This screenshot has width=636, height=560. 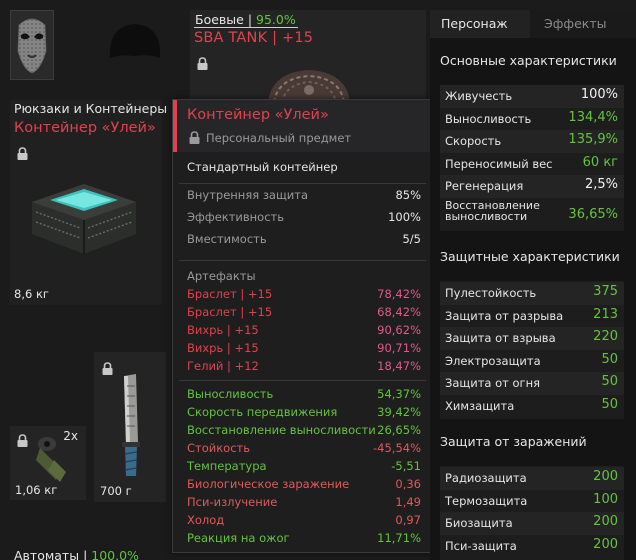 I want to click on effect-row-value: -5,51, so click(x=406, y=466).